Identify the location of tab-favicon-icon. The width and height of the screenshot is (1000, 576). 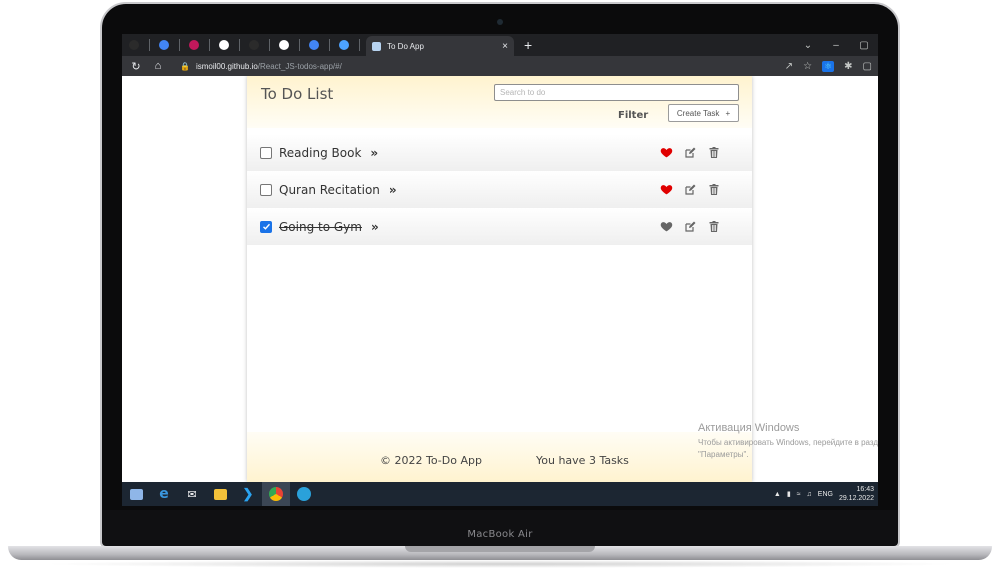
(376, 46).